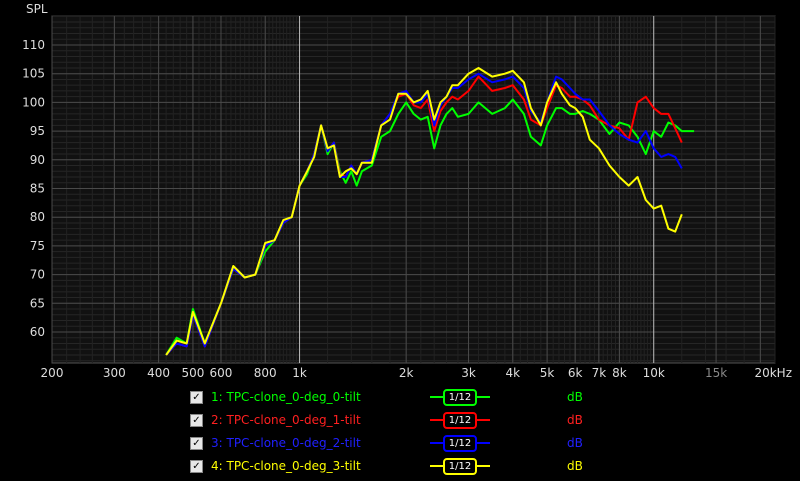  Describe the element at coordinates (196, 397) in the screenshot. I see `series-1-checkbox: ✓` at that location.